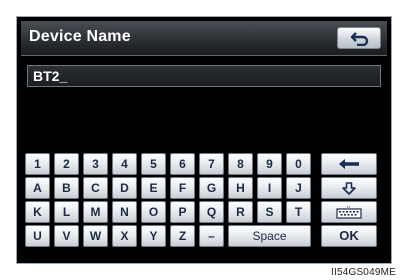  I want to click on device-name-input: BT2_, so click(204, 76).